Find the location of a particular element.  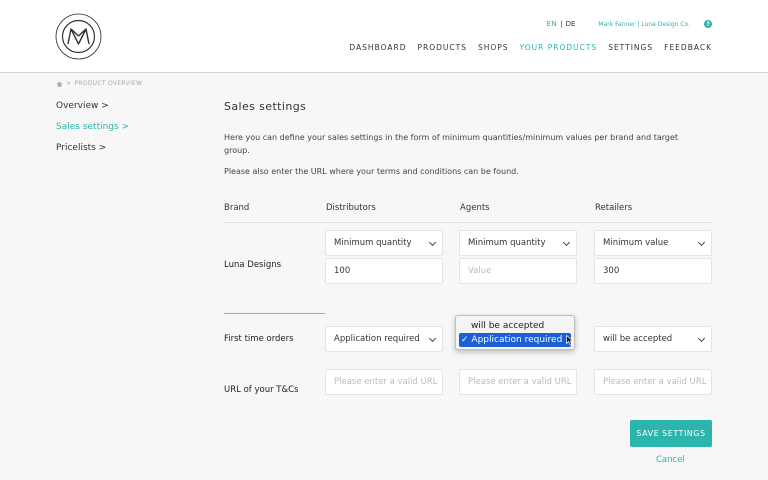

section-divider is located at coordinates (274, 313).